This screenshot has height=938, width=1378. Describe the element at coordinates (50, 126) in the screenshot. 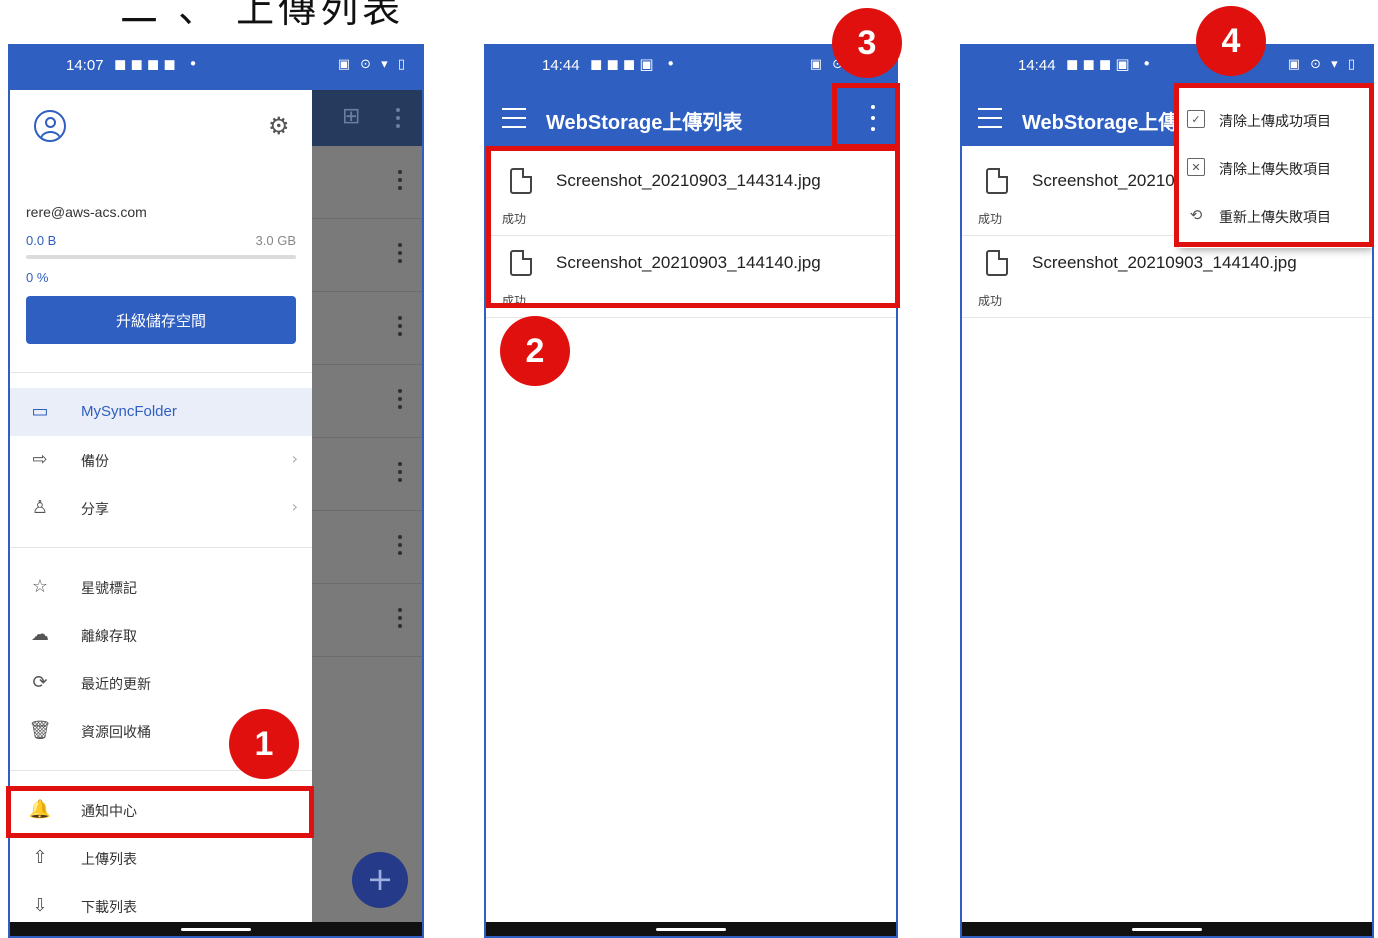

I see `avatar-icon` at that location.